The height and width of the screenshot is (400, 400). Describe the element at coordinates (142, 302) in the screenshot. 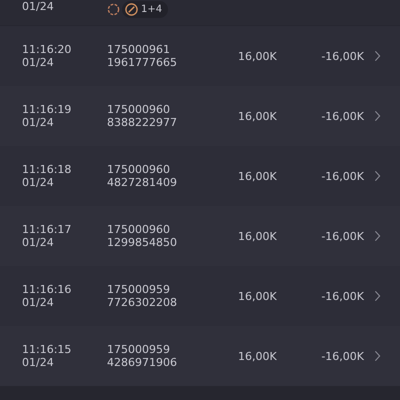

I see `round-number: 7726302208` at that location.